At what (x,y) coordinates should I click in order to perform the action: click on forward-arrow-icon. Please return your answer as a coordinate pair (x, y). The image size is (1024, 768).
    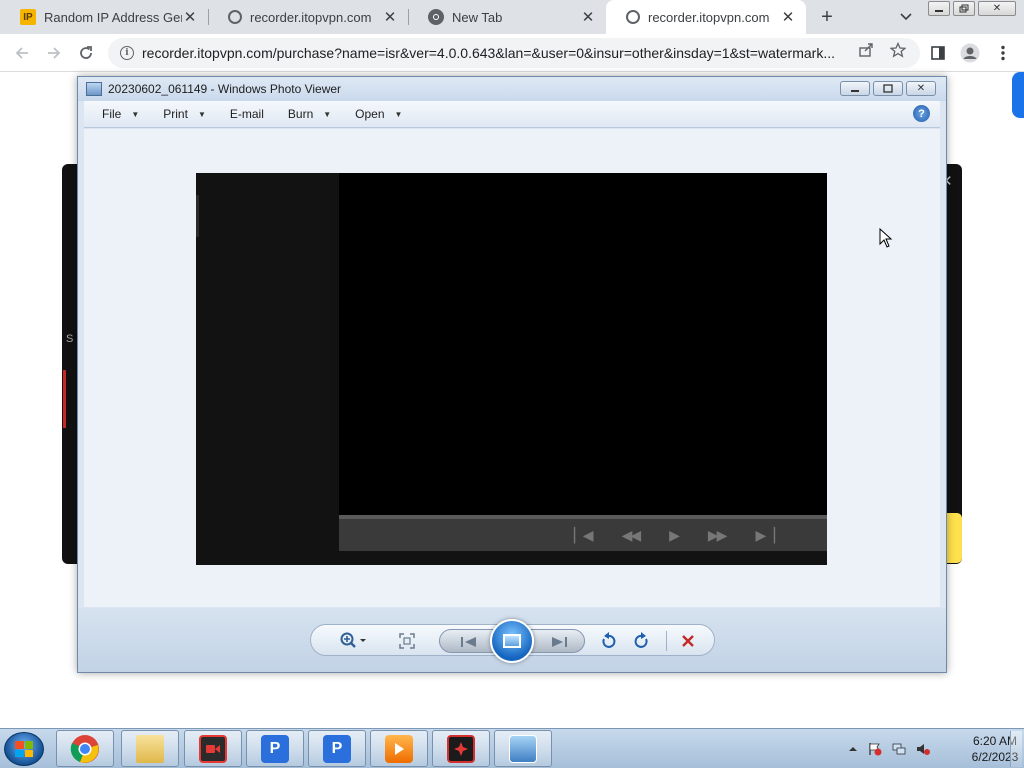
    Looking at the image, I should click on (54, 53).